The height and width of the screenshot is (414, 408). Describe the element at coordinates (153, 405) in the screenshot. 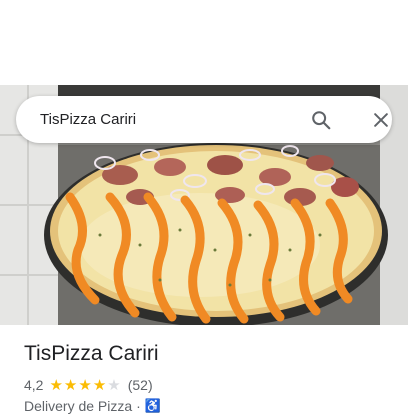

I see `wheelchair-accessible-icon: ♿` at that location.